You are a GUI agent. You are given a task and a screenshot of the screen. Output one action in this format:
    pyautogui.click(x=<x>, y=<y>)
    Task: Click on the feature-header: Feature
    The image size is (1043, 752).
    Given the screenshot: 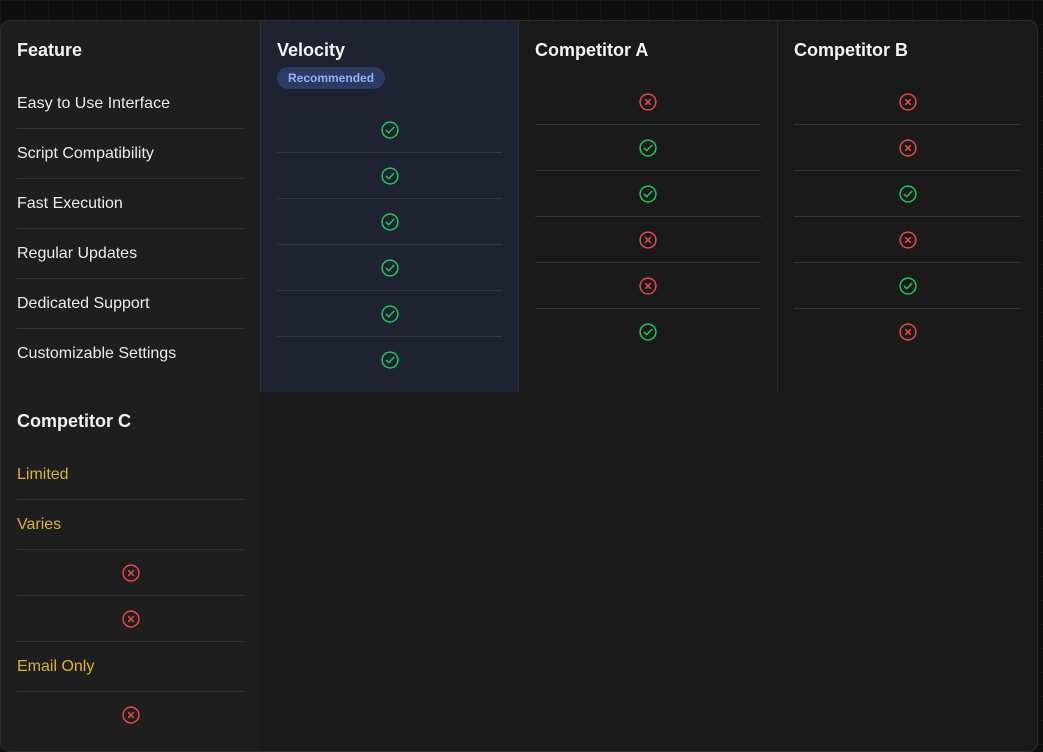 What is the action you would take?
    pyautogui.click(x=50, y=49)
    